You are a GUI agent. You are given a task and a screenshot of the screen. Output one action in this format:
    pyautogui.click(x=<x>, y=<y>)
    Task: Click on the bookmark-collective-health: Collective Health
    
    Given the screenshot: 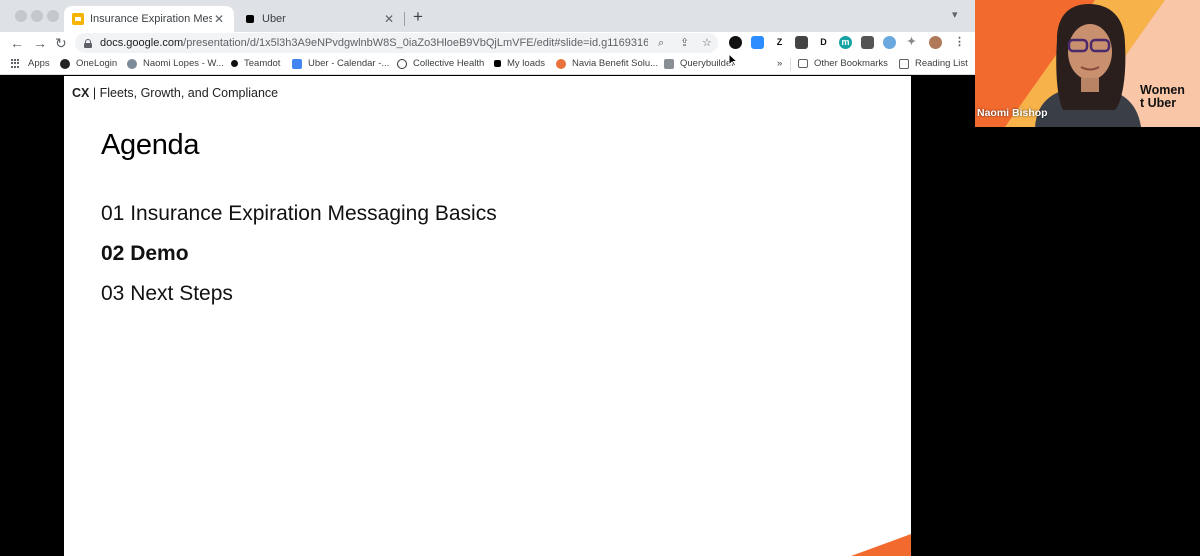 What is the action you would take?
    pyautogui.click(x=440, y=63)
    